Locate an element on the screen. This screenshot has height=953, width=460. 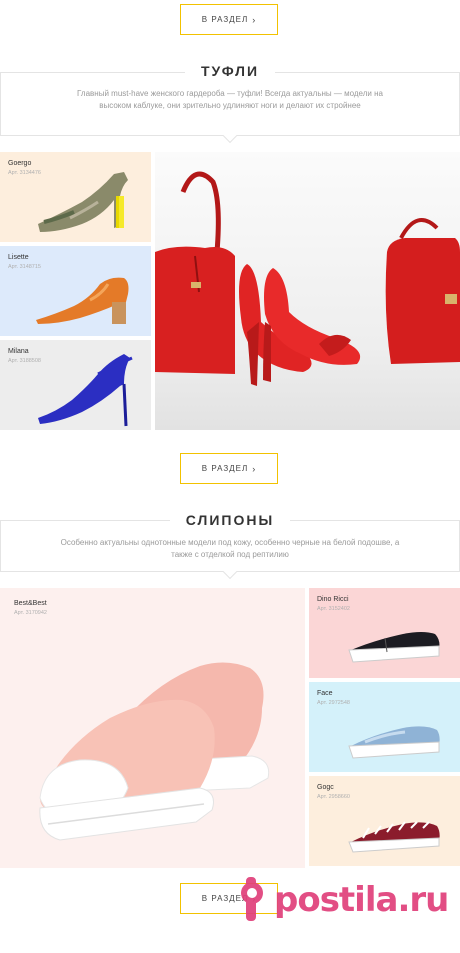
blue-strap-pump-image is located at coordinates (85, 390).